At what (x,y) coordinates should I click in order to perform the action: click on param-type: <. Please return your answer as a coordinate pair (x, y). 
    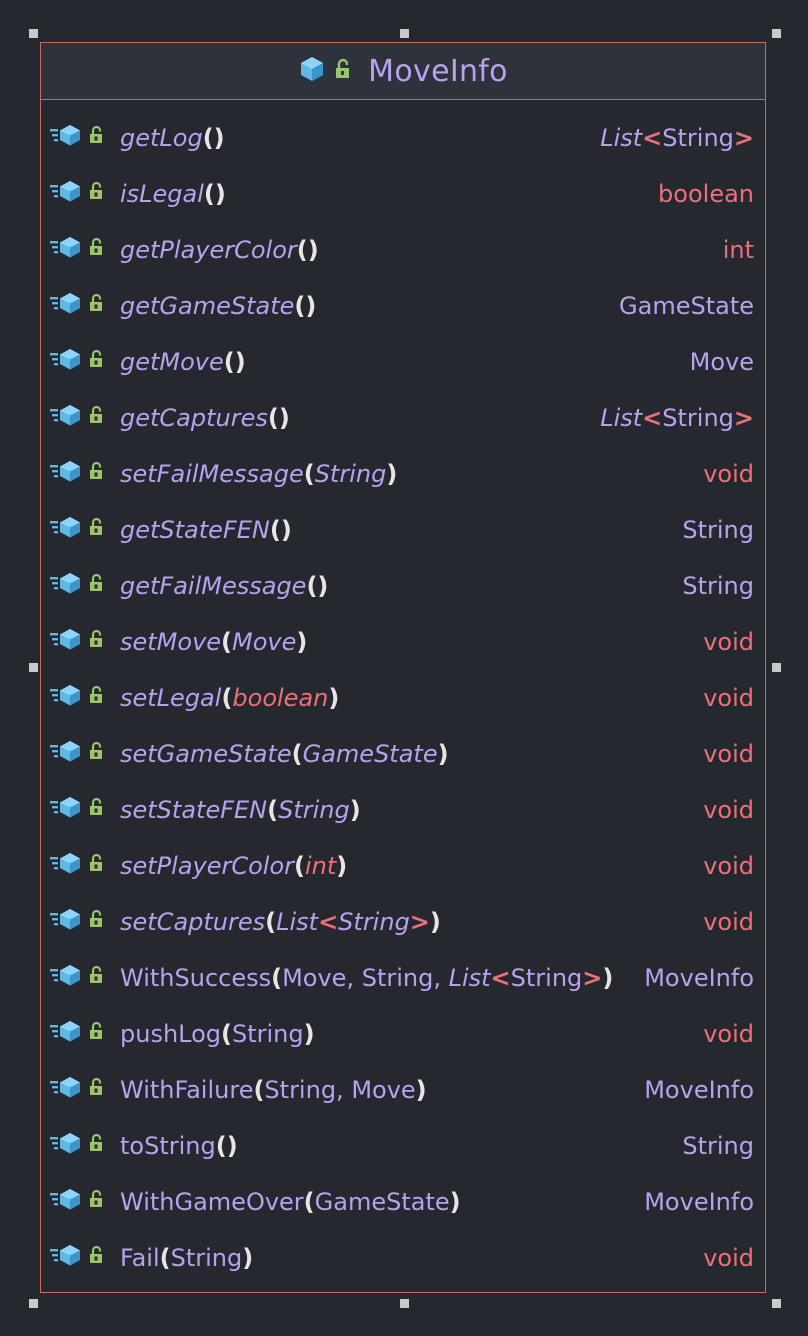
    Looking at the image, I should click on (328, 922).